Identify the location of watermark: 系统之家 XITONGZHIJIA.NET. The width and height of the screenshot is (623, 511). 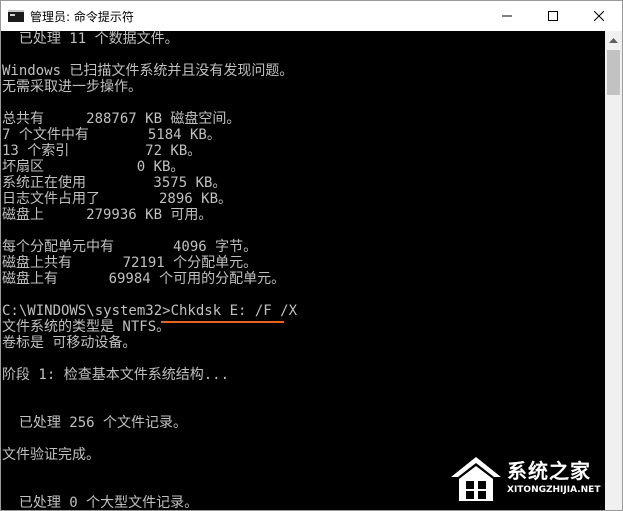
(534, 479).